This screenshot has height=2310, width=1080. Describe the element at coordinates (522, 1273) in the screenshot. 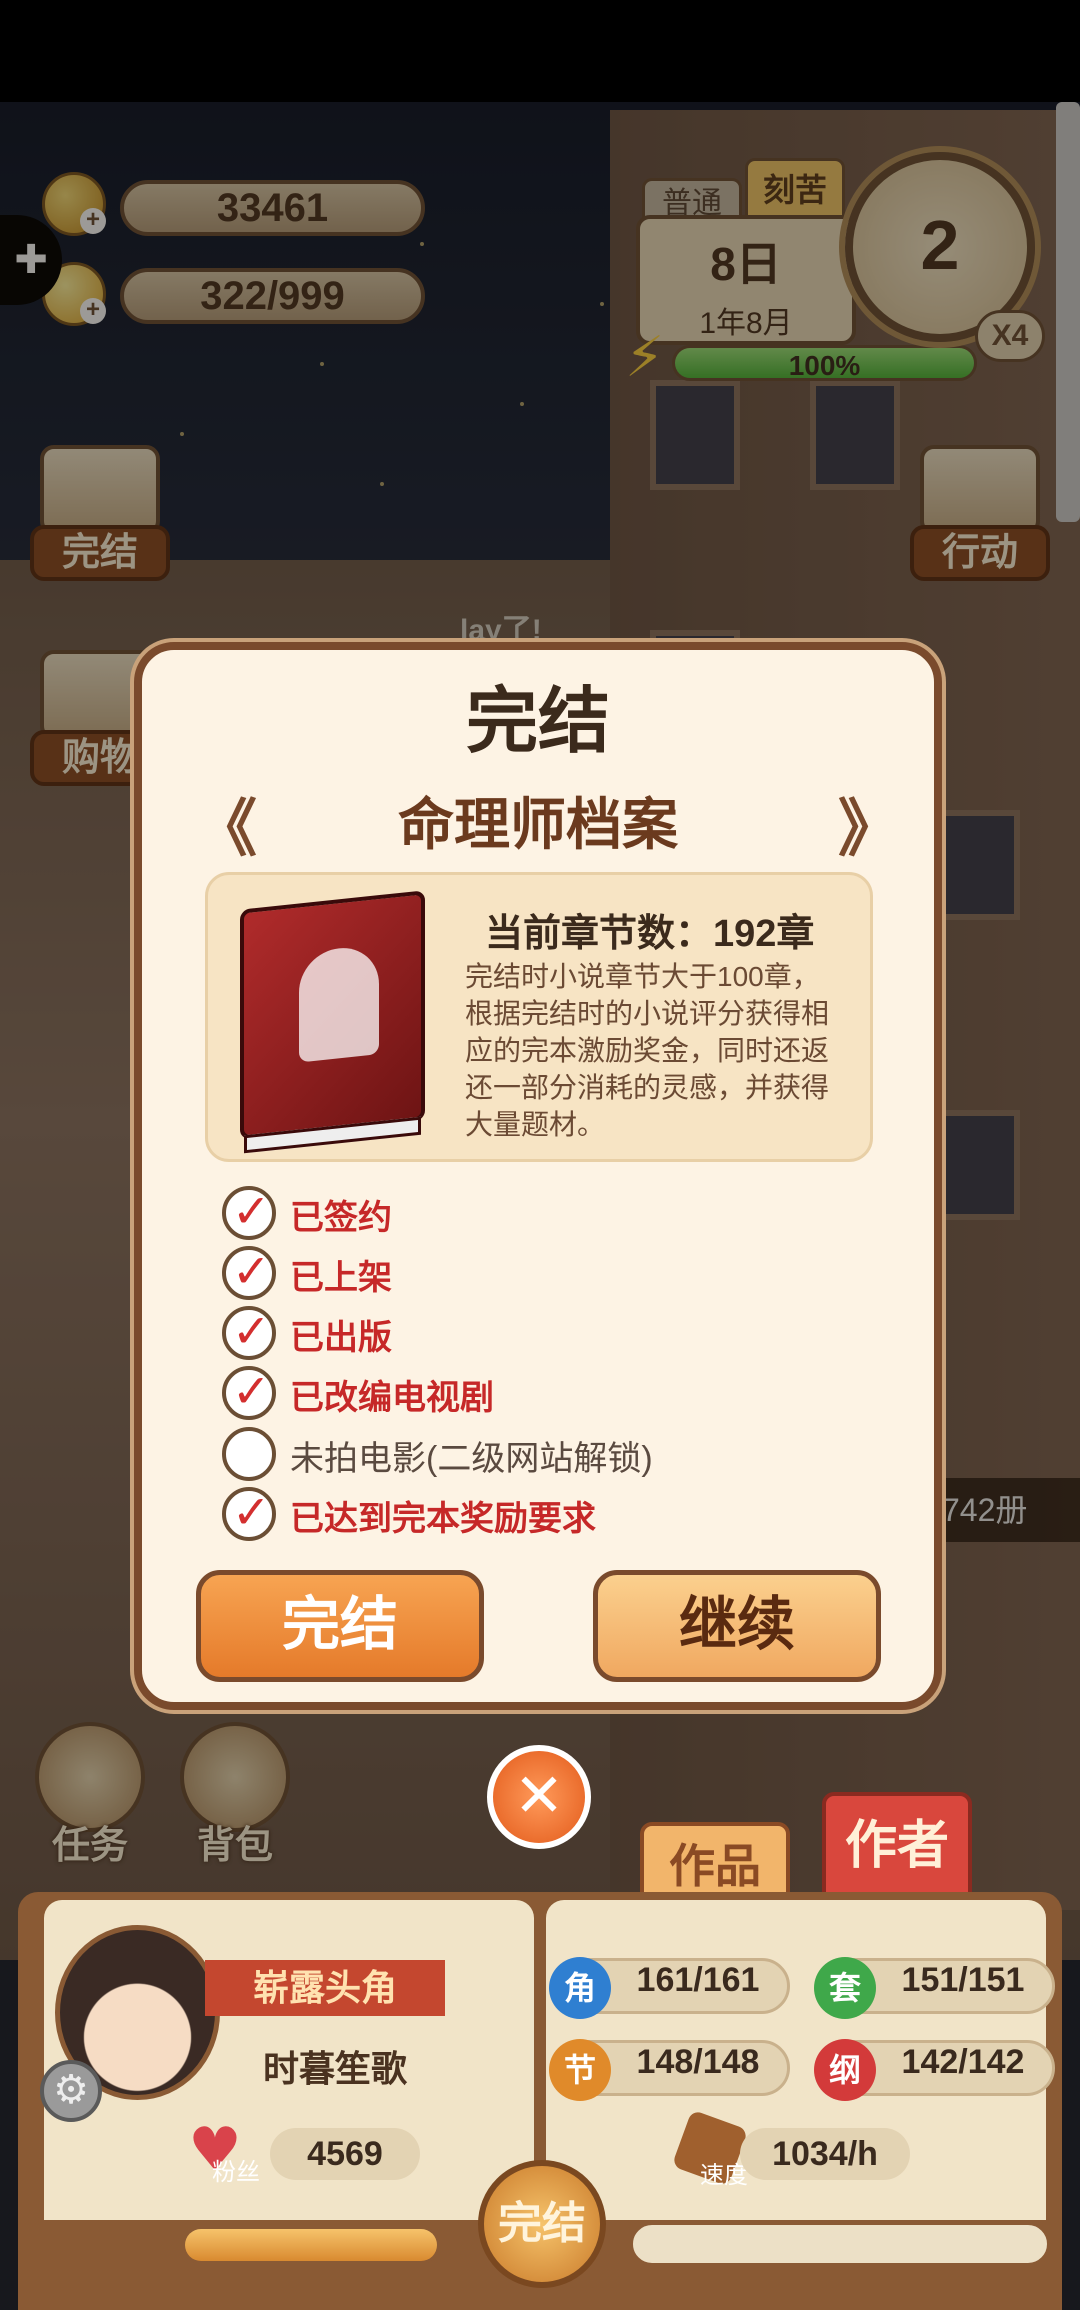

I see `check-listed: ✓ 已上架` at that location.